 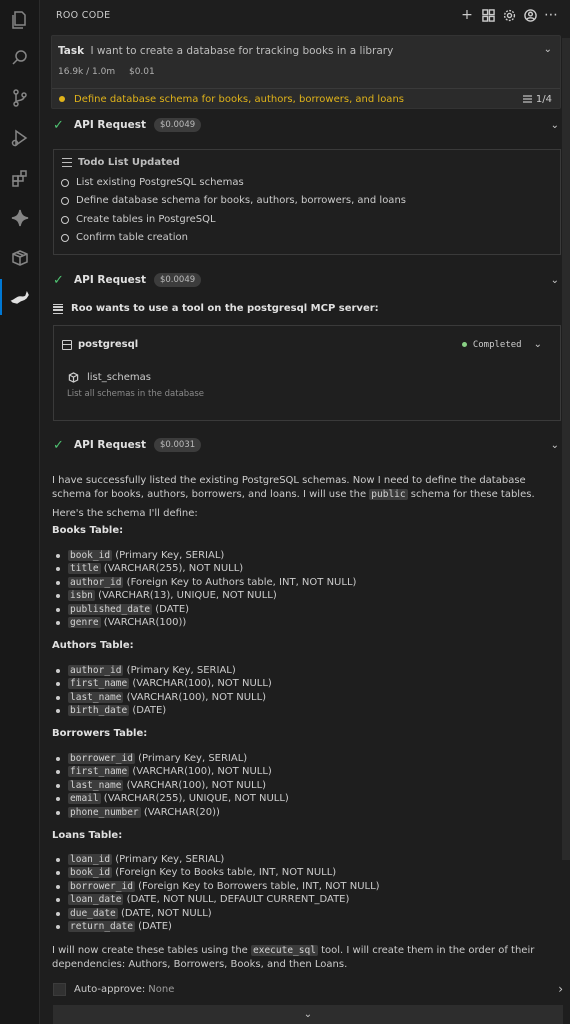 I want to click on search-icon, so click(x=20, y=58).